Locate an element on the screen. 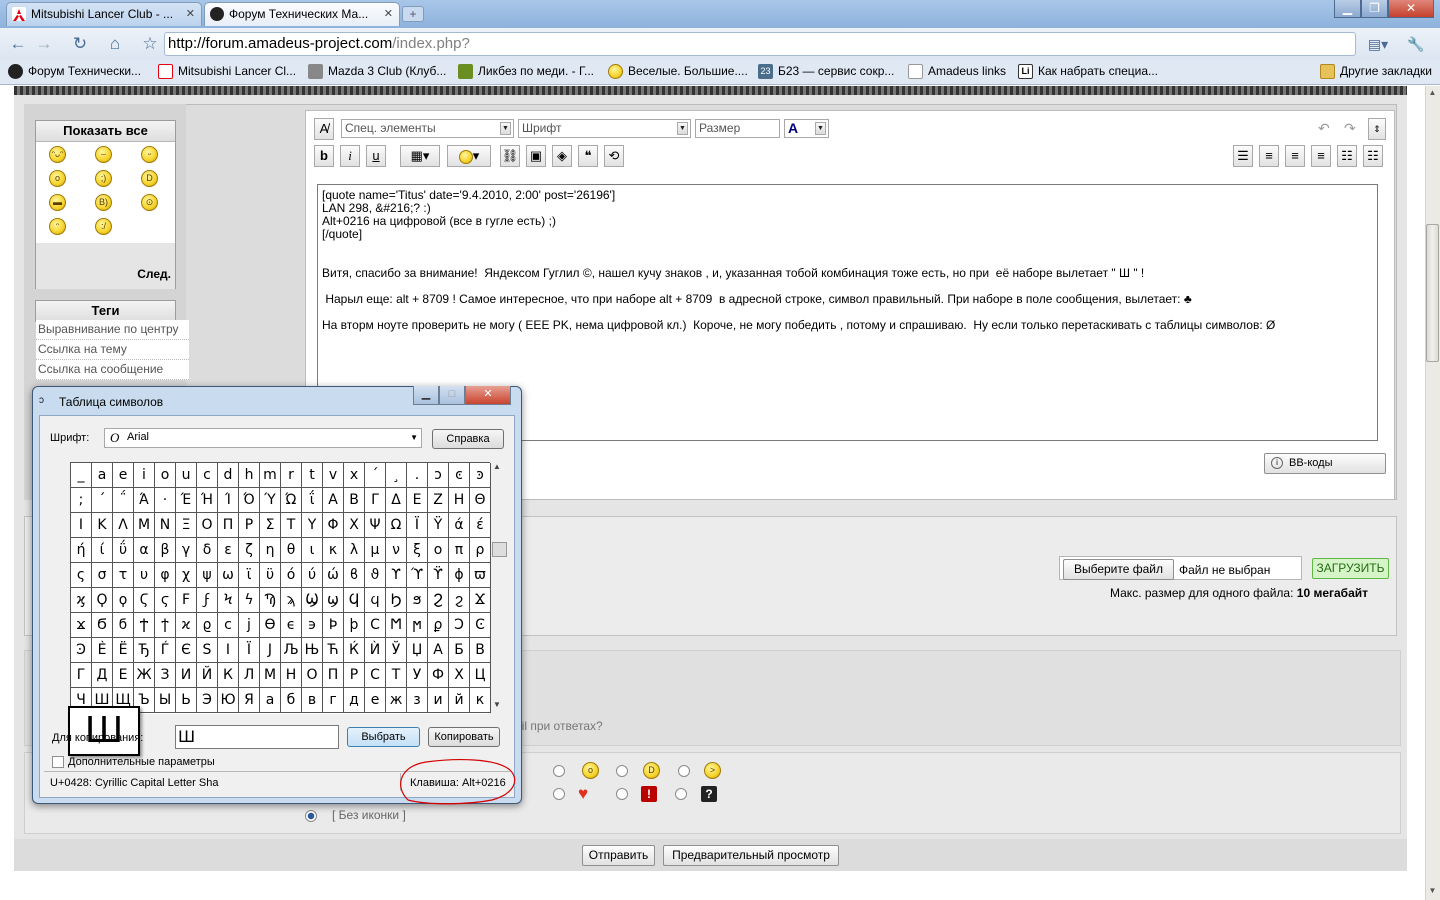  char-cell: Ф is located at coordinates (438, 675).